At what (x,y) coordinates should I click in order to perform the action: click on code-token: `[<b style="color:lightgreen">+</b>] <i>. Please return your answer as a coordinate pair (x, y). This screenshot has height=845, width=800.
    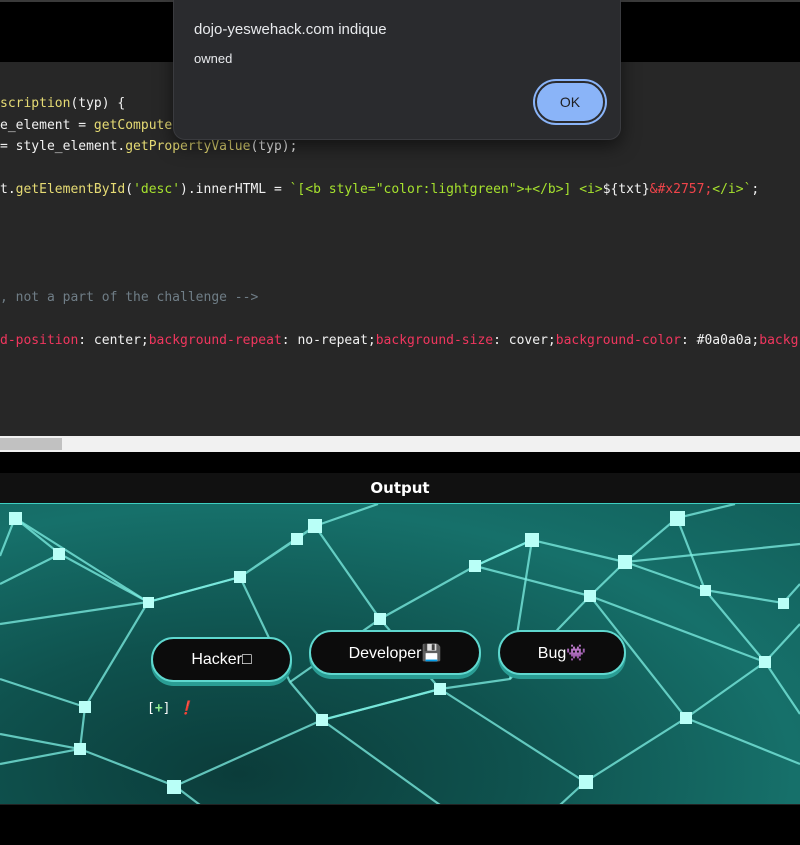
    Looking at the image, I should click on (446, 189).